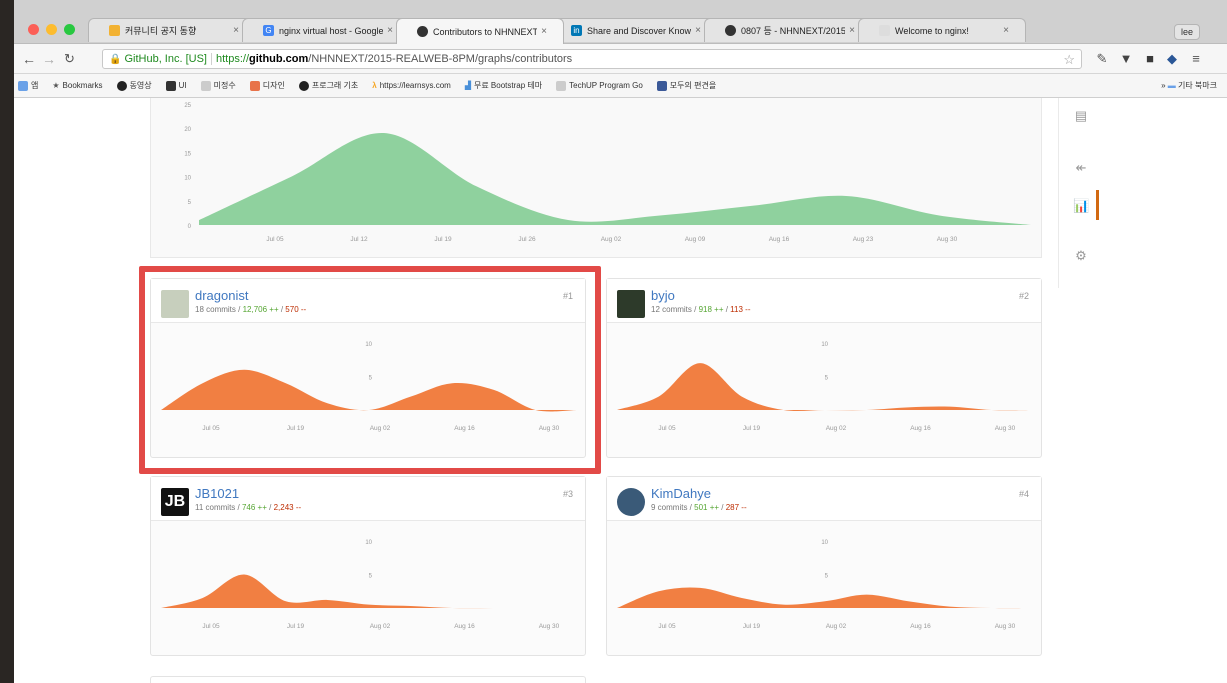 This screenshot has height=683, width=1227. Describe the element at coordinates (824, 499) in the screenshot. I see `contributor-header: KimDahye 9 commits / 501 ++ / 287 -- #4` at that location.